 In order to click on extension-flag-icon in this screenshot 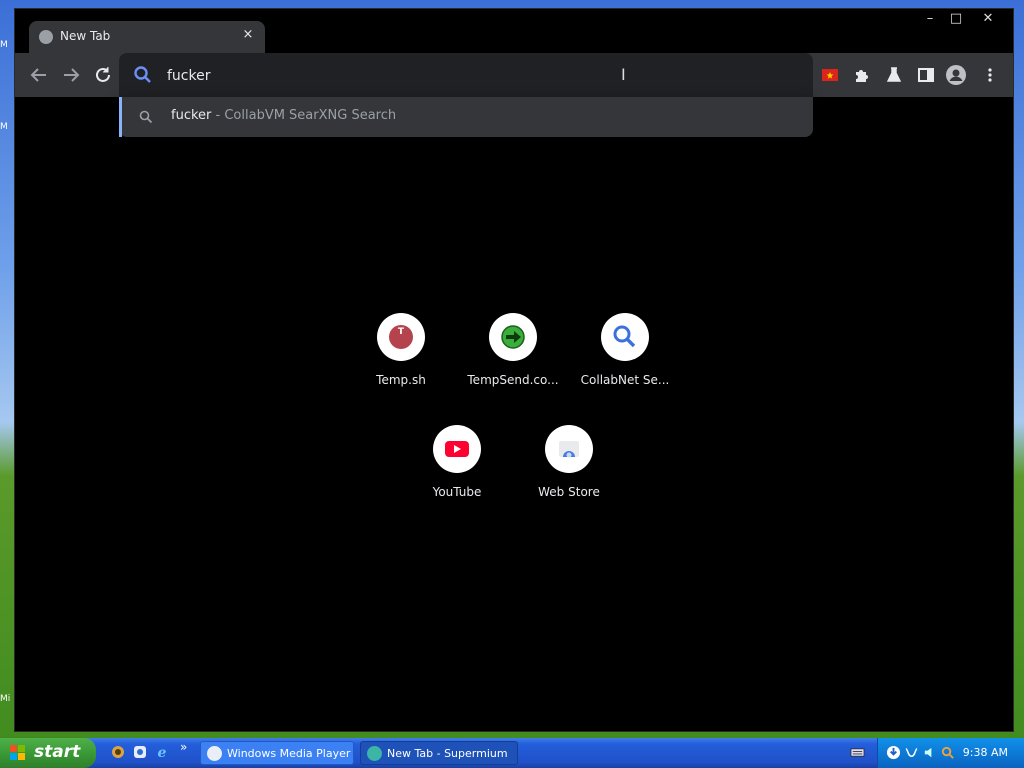, I will do `click(830, 75)`.